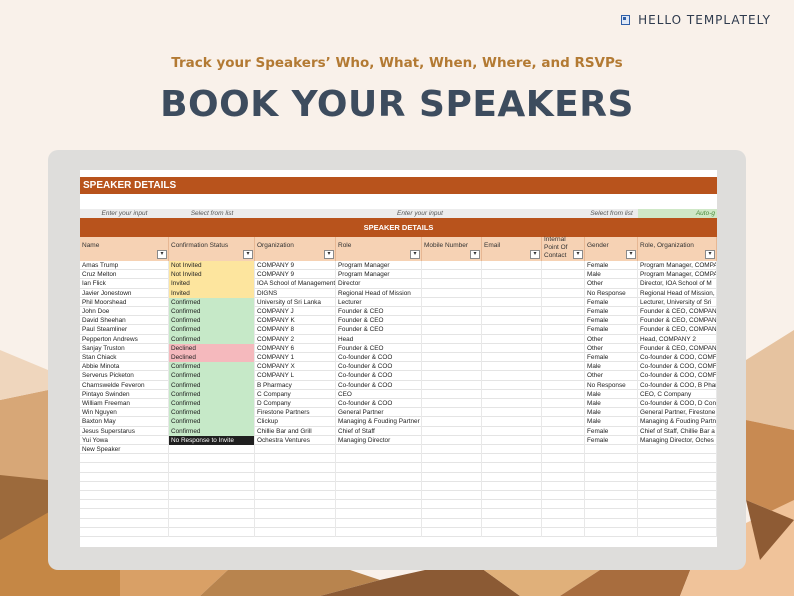 The image size is (794, 596). What do you see at coordinates (295, 440) in the screenshot?
I see `cell-organization: Ochestra Ventures` at bounding box center [295, 440].